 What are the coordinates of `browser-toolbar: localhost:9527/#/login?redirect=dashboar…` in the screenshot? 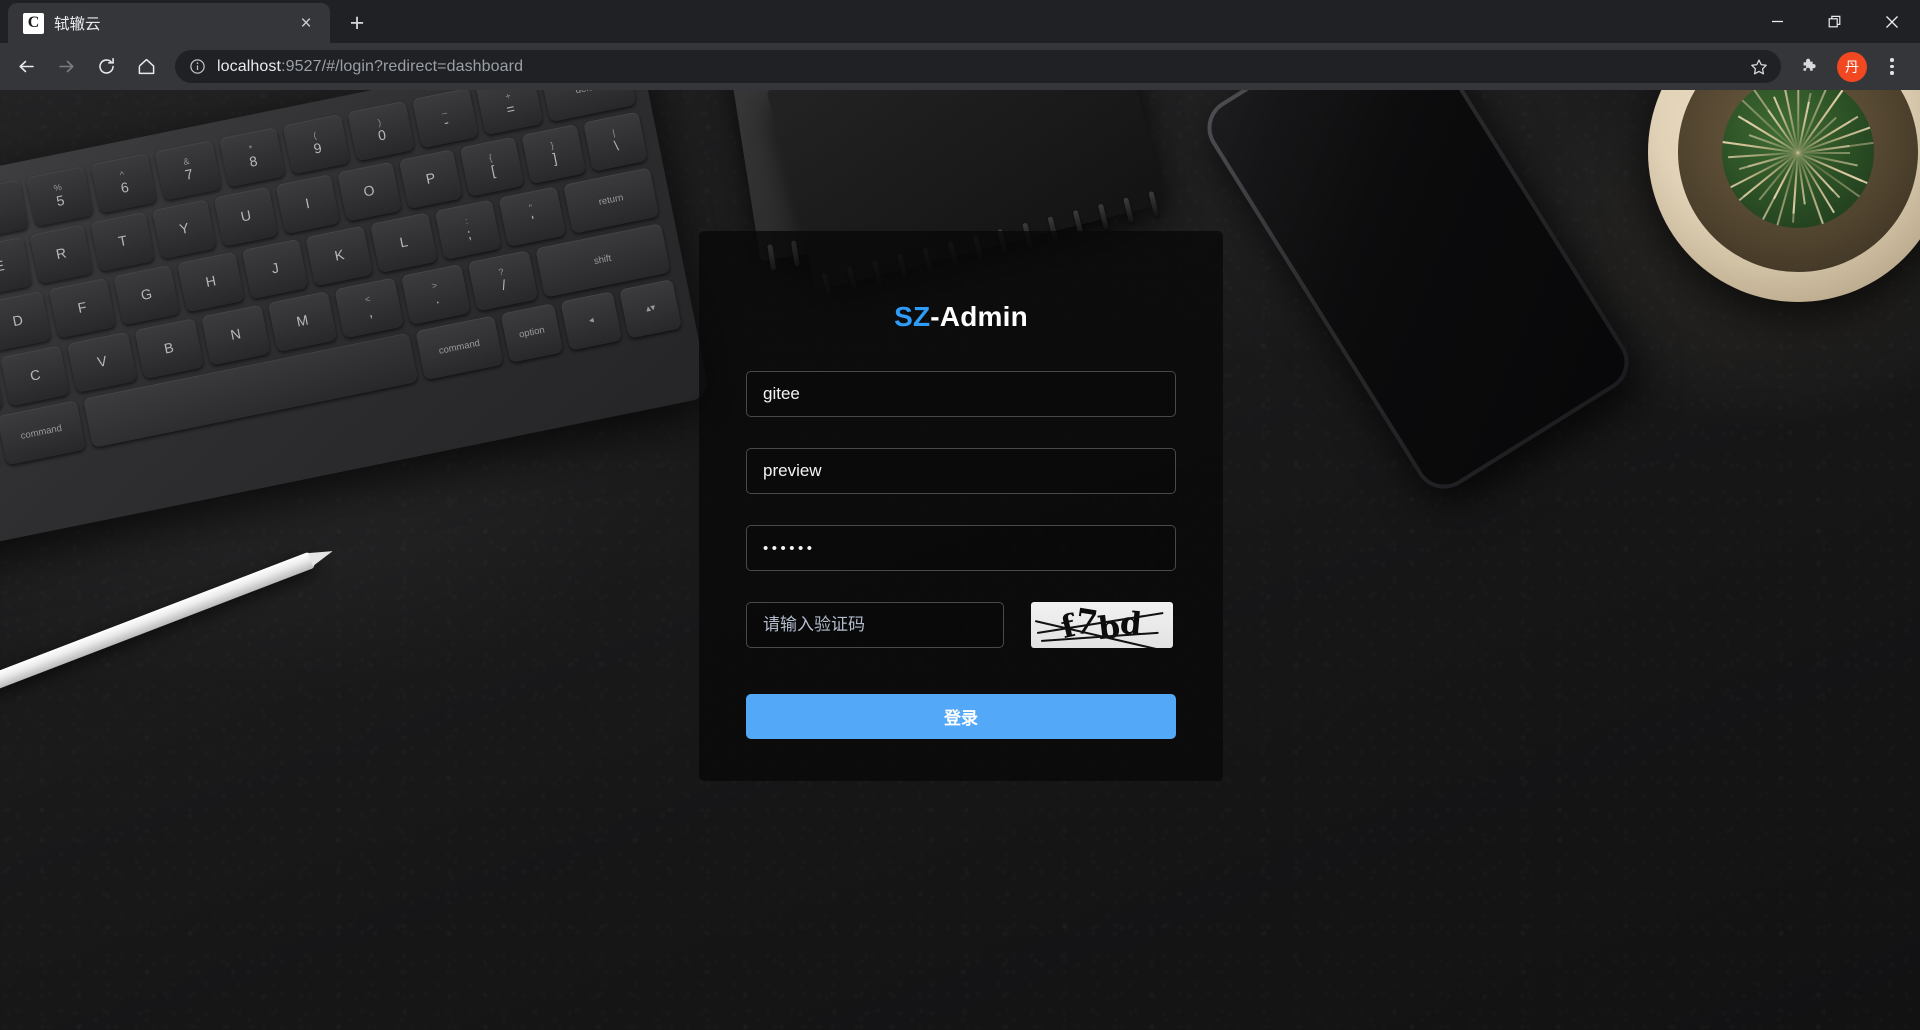 It's located at (960, 66).